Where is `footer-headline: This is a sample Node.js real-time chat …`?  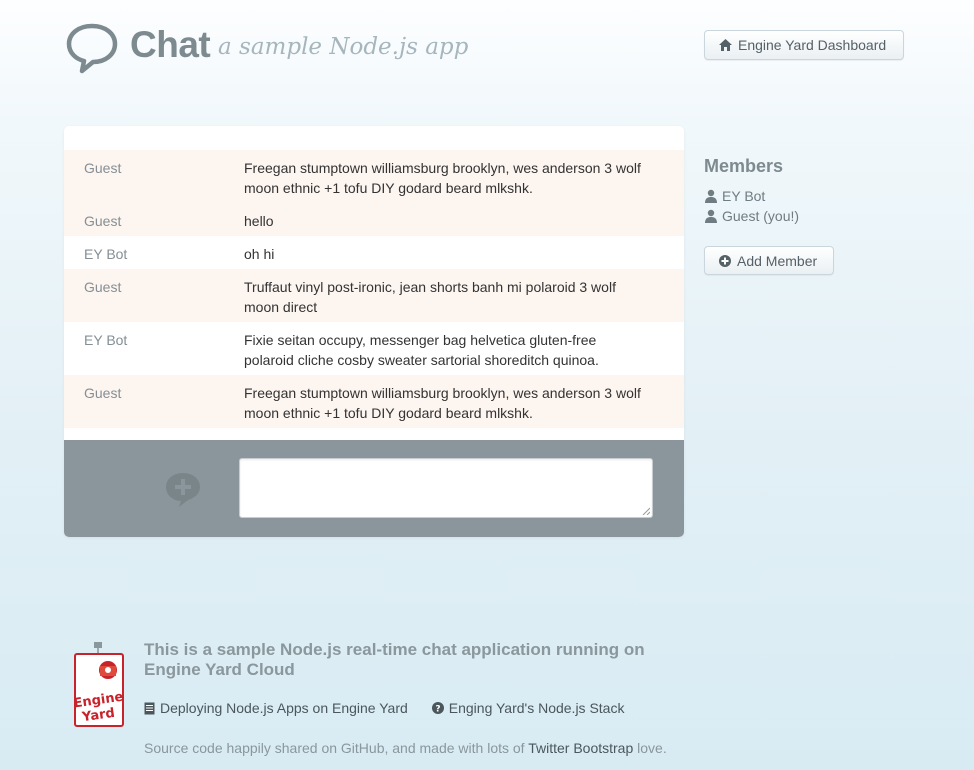 footer-headline: This is a sample Node.js real-time chat … is located at coordinates (394, 659).